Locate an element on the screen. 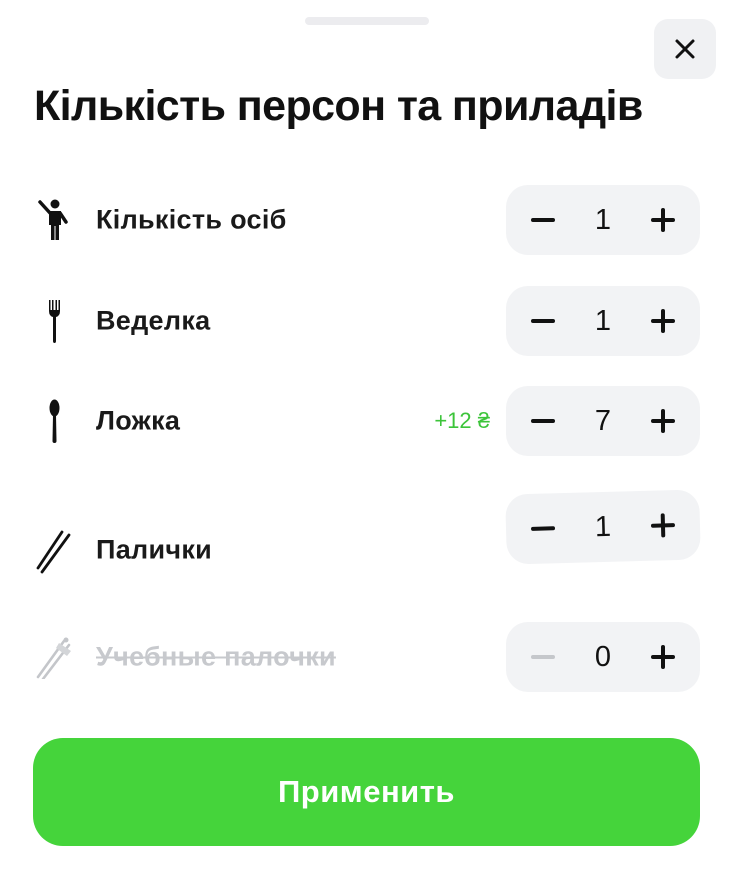 This screenshot has height=876, width=730. sheet-grabber is located at coordinates (367, 21).